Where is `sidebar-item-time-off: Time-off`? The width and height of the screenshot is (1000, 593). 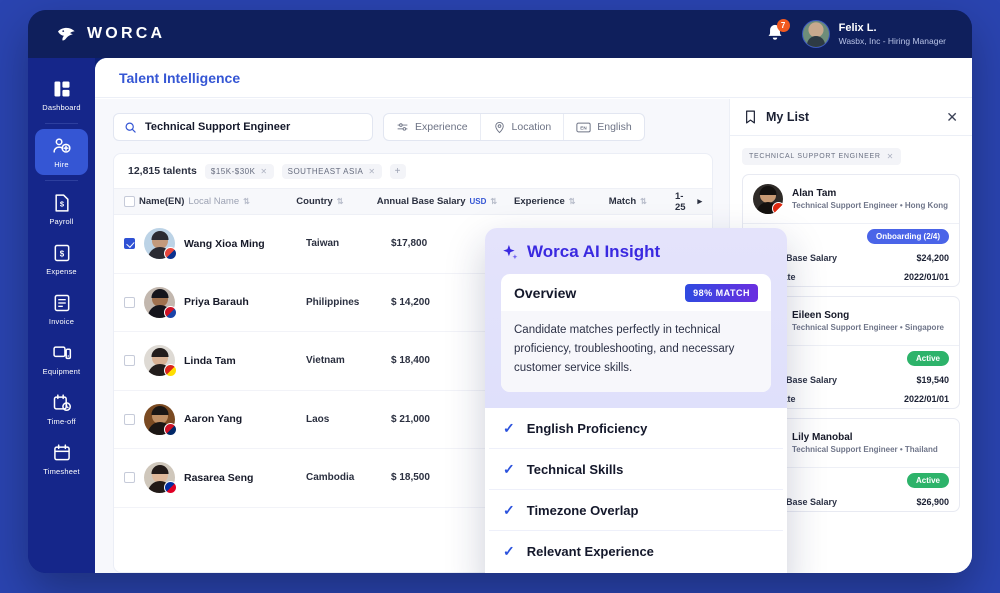 sidebar-item-time-off: Time-off is located at coordinates (61, 409).